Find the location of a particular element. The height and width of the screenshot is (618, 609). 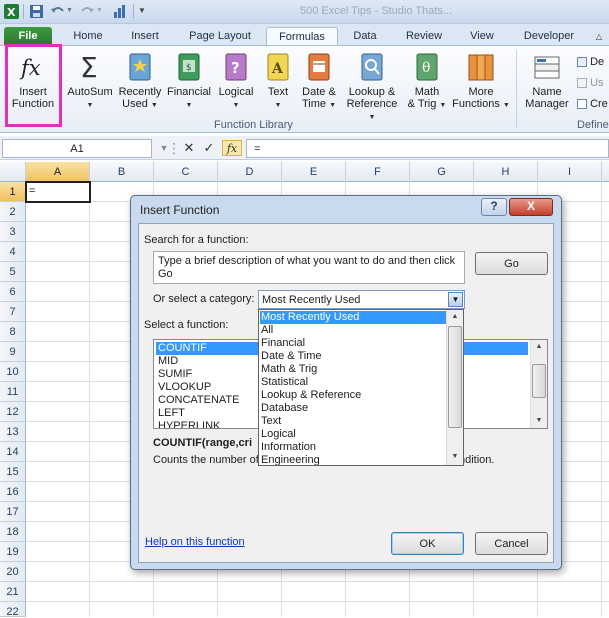

list-item: Financial is located at coordinates (353, 343).